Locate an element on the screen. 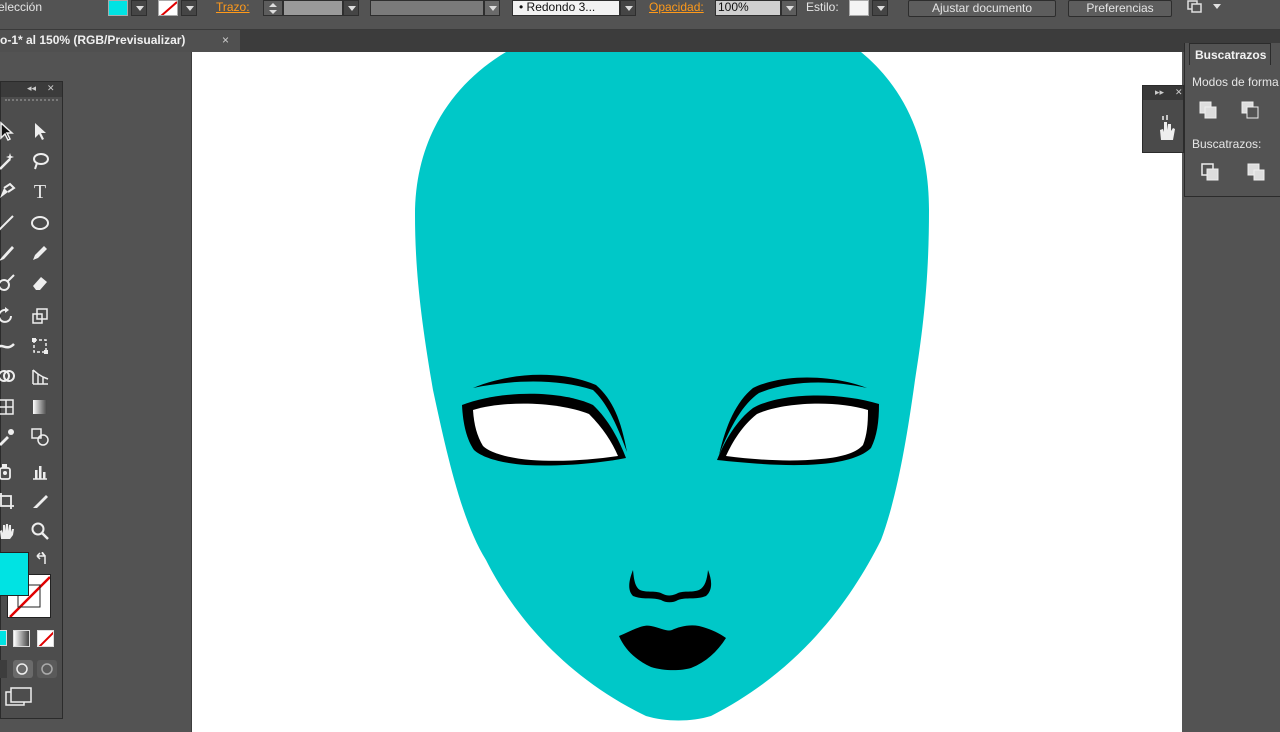 The height and width of the screenshot is (732, 1280). pen-tool-icon is located at coordinates (9, 192).